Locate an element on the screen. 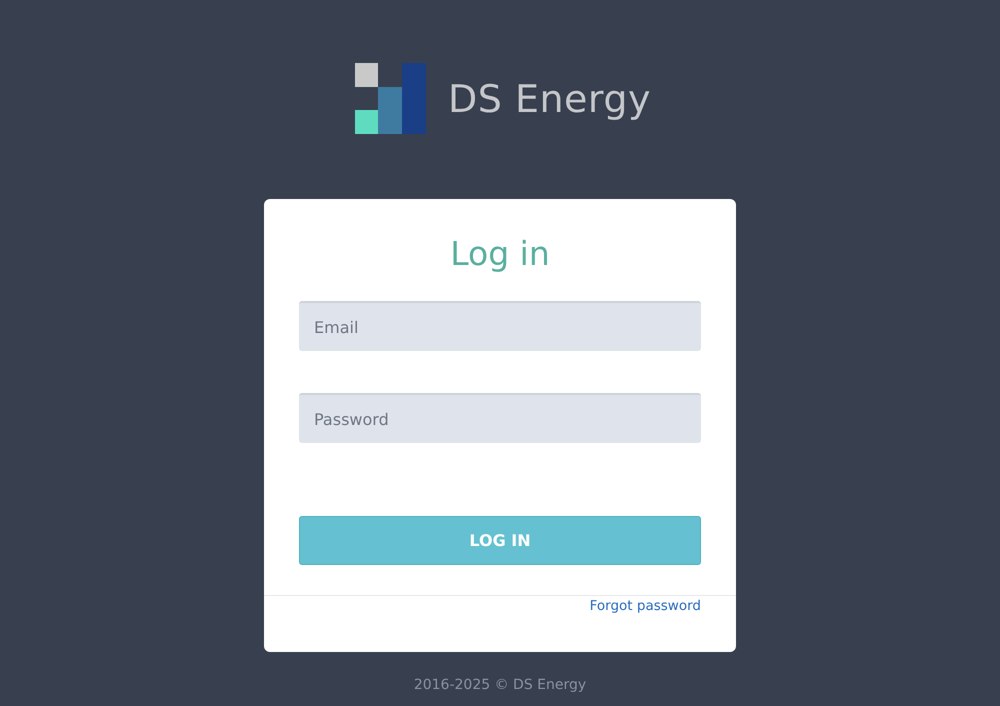 The image size is (1000, 706). forgot-password-link: Forgot password is located at coordinates (645, 606).